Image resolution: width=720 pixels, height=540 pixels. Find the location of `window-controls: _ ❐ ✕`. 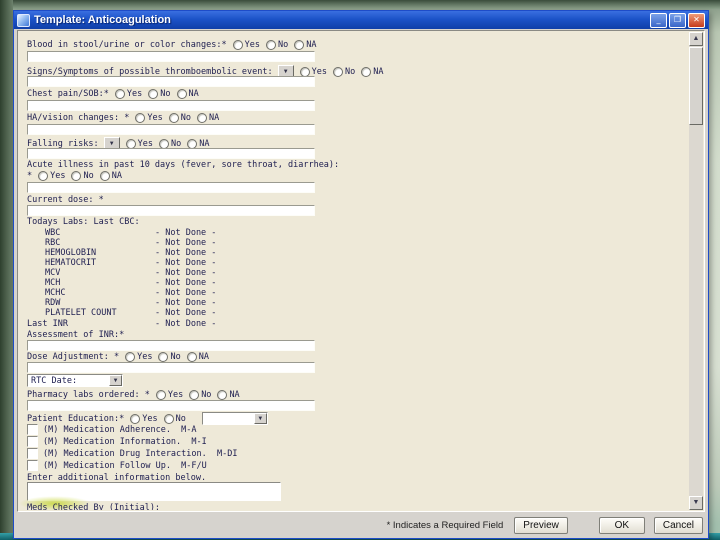

window-controls: _ ❐ ✕ is located at coordinates (677, 20).